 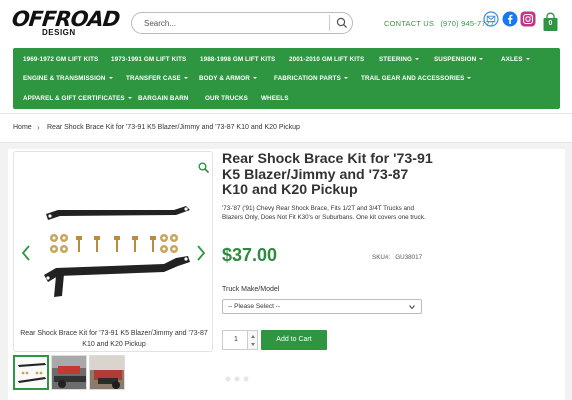 I want to click on gallery-prev-button, so click(x=26, y=253).